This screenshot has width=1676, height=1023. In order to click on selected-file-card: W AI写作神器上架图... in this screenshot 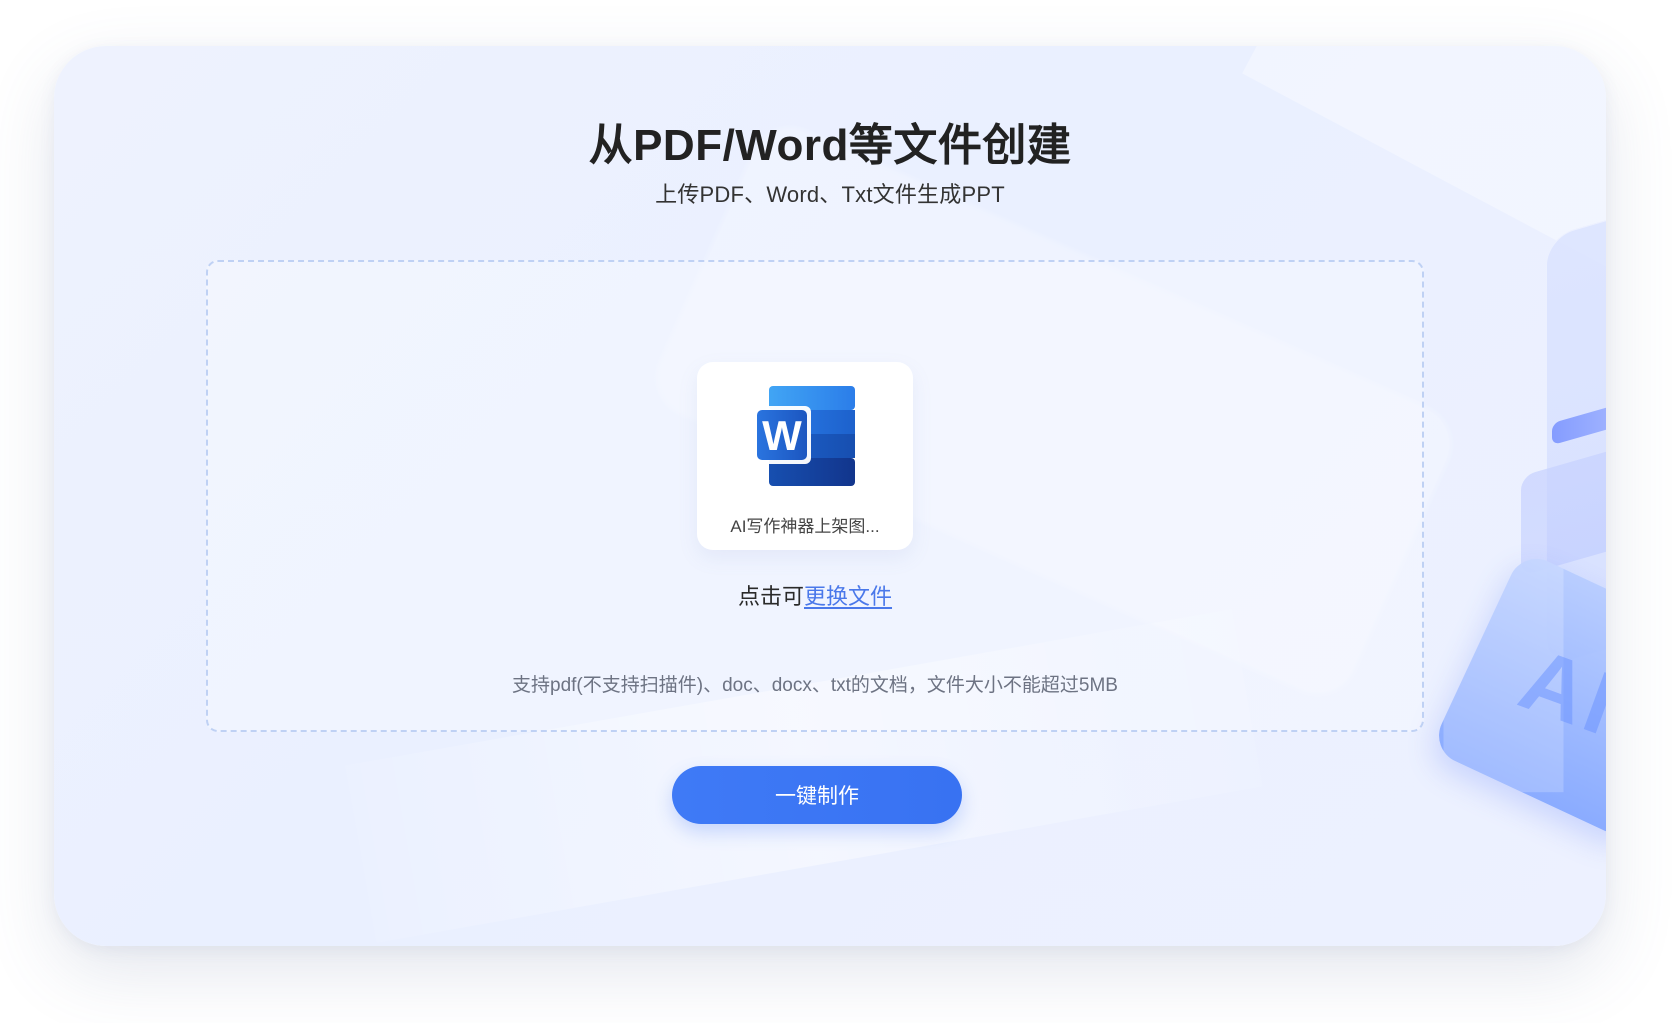, I will do `click(805, 456)`.